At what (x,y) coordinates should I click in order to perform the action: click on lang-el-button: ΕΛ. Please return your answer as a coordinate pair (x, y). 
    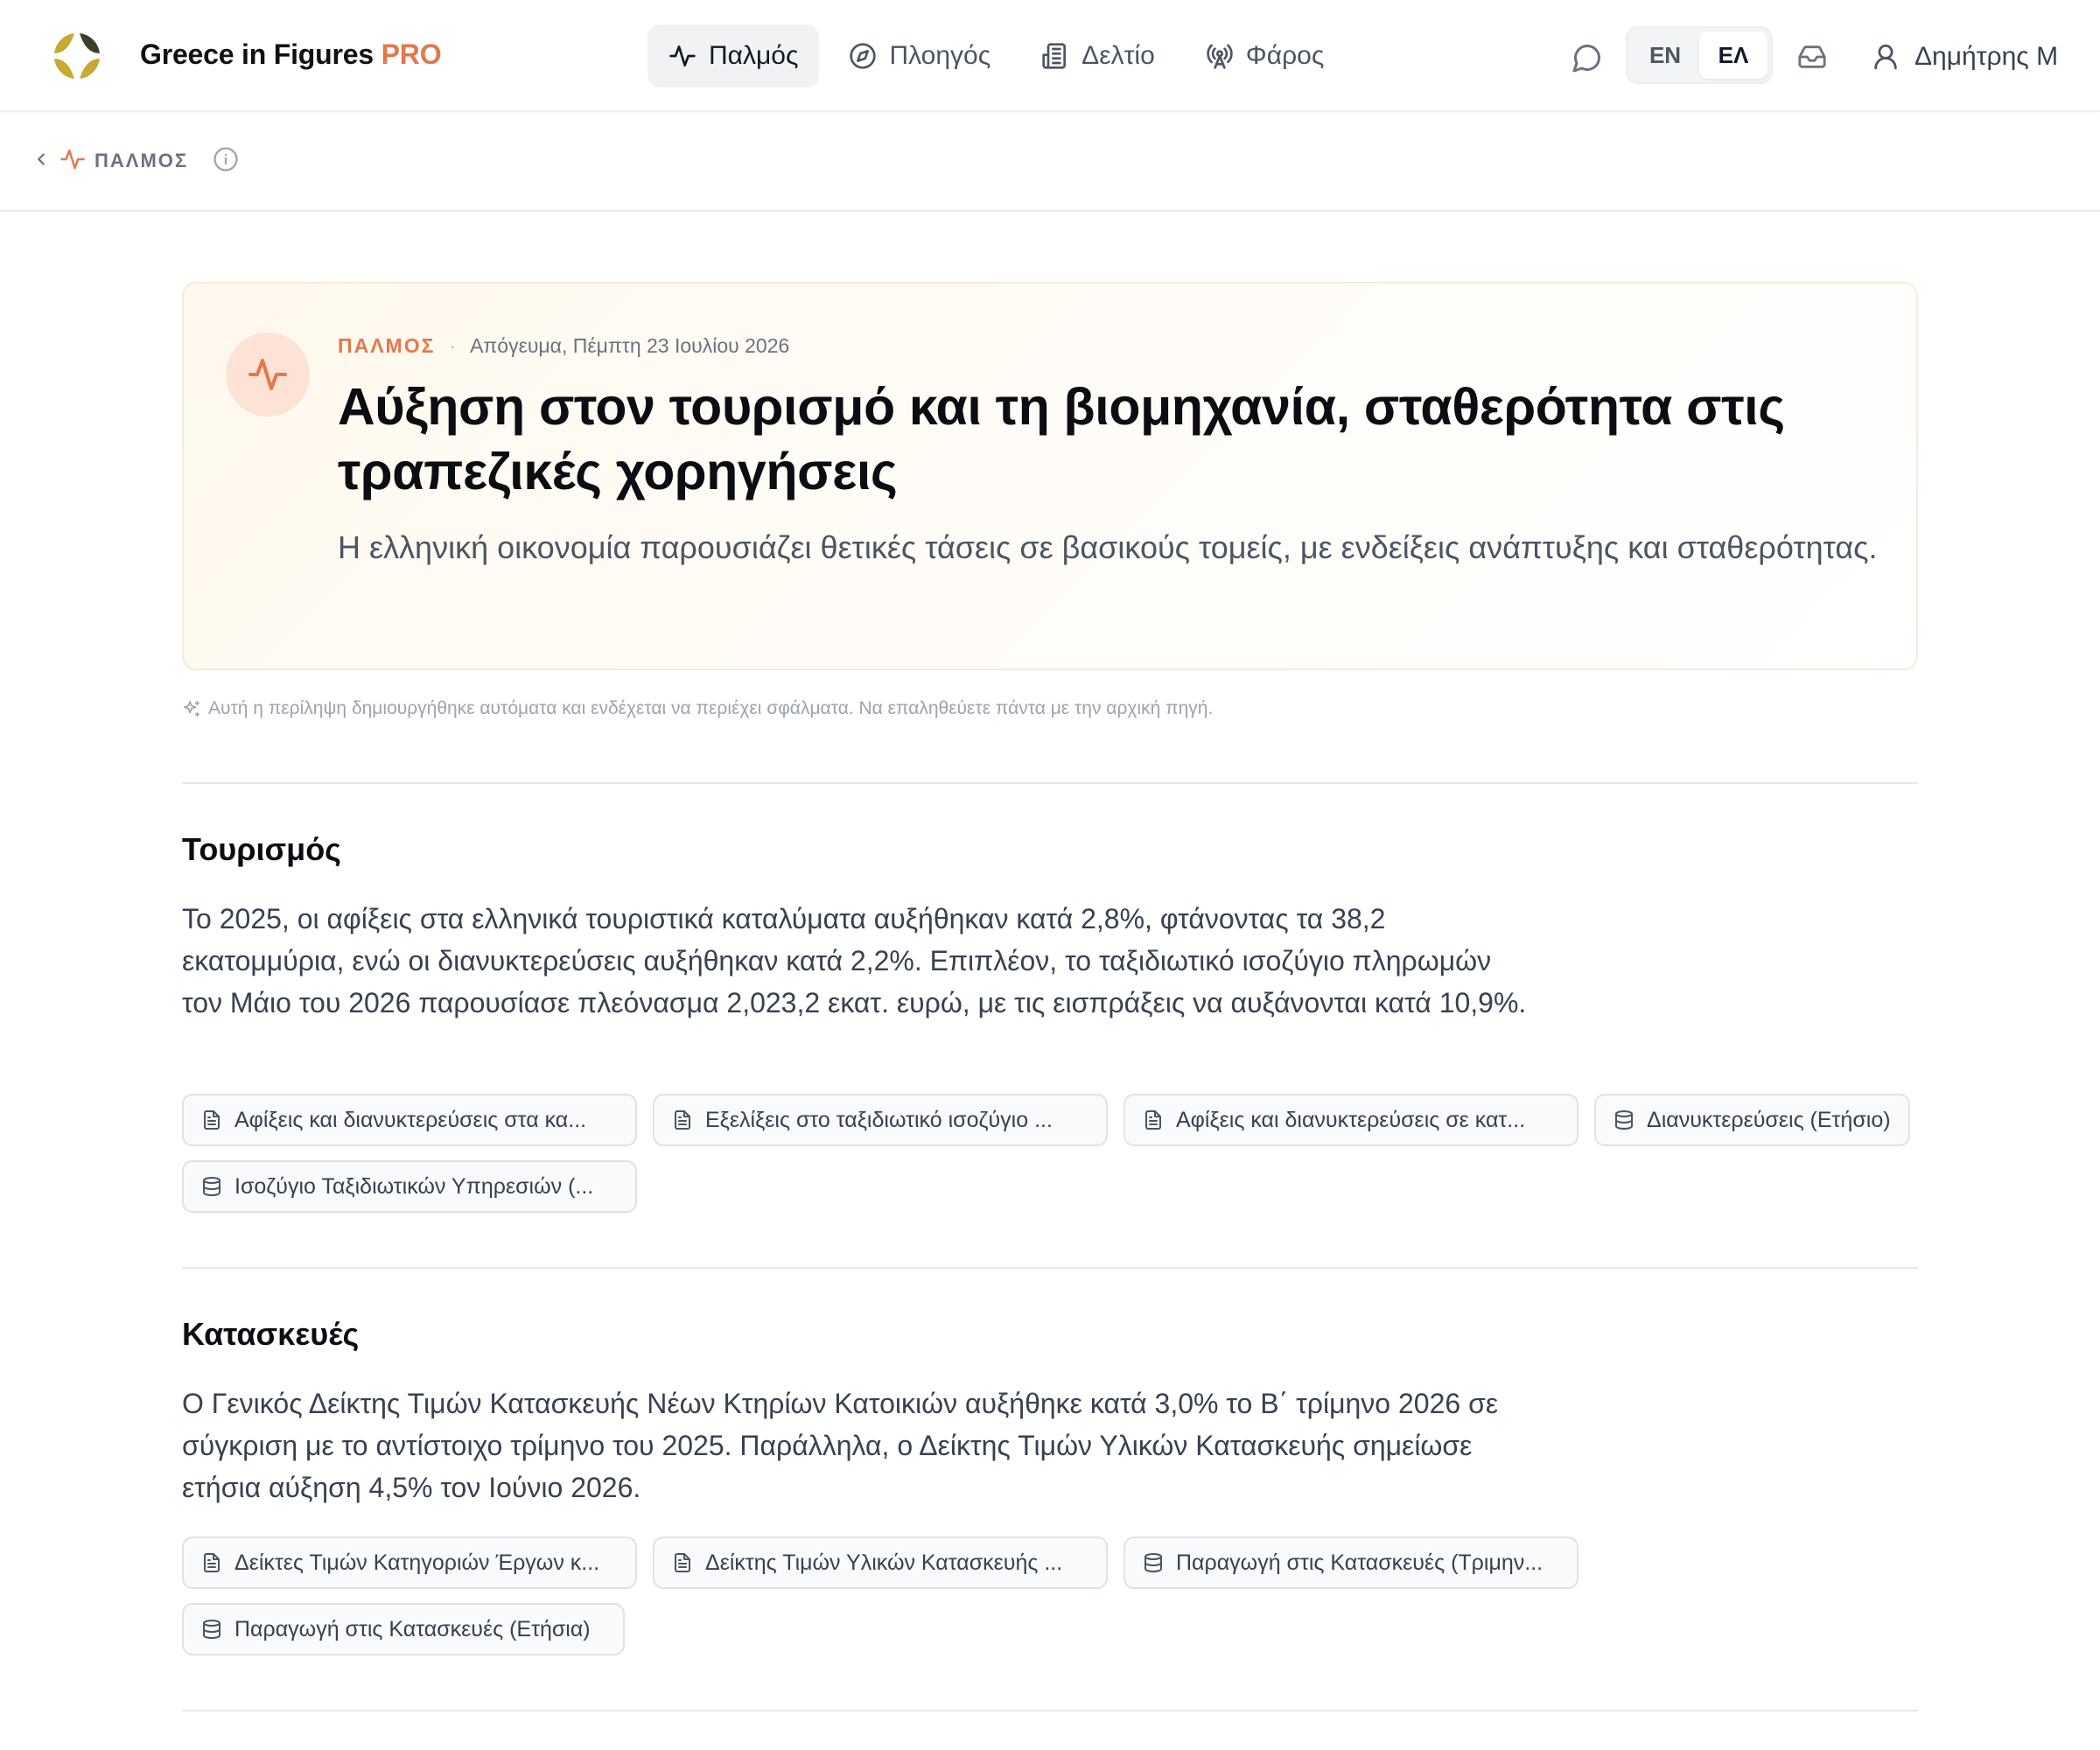
    Looking at the image, I should click on (1733, 55).